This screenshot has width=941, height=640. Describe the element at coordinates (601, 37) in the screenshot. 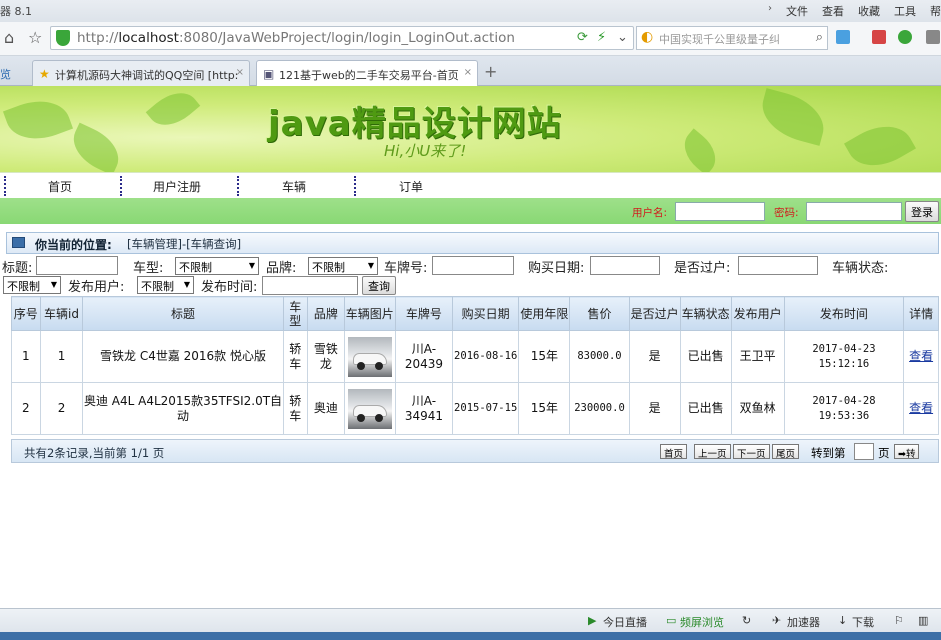

I see `lightning-icon: ⚡` at that location.